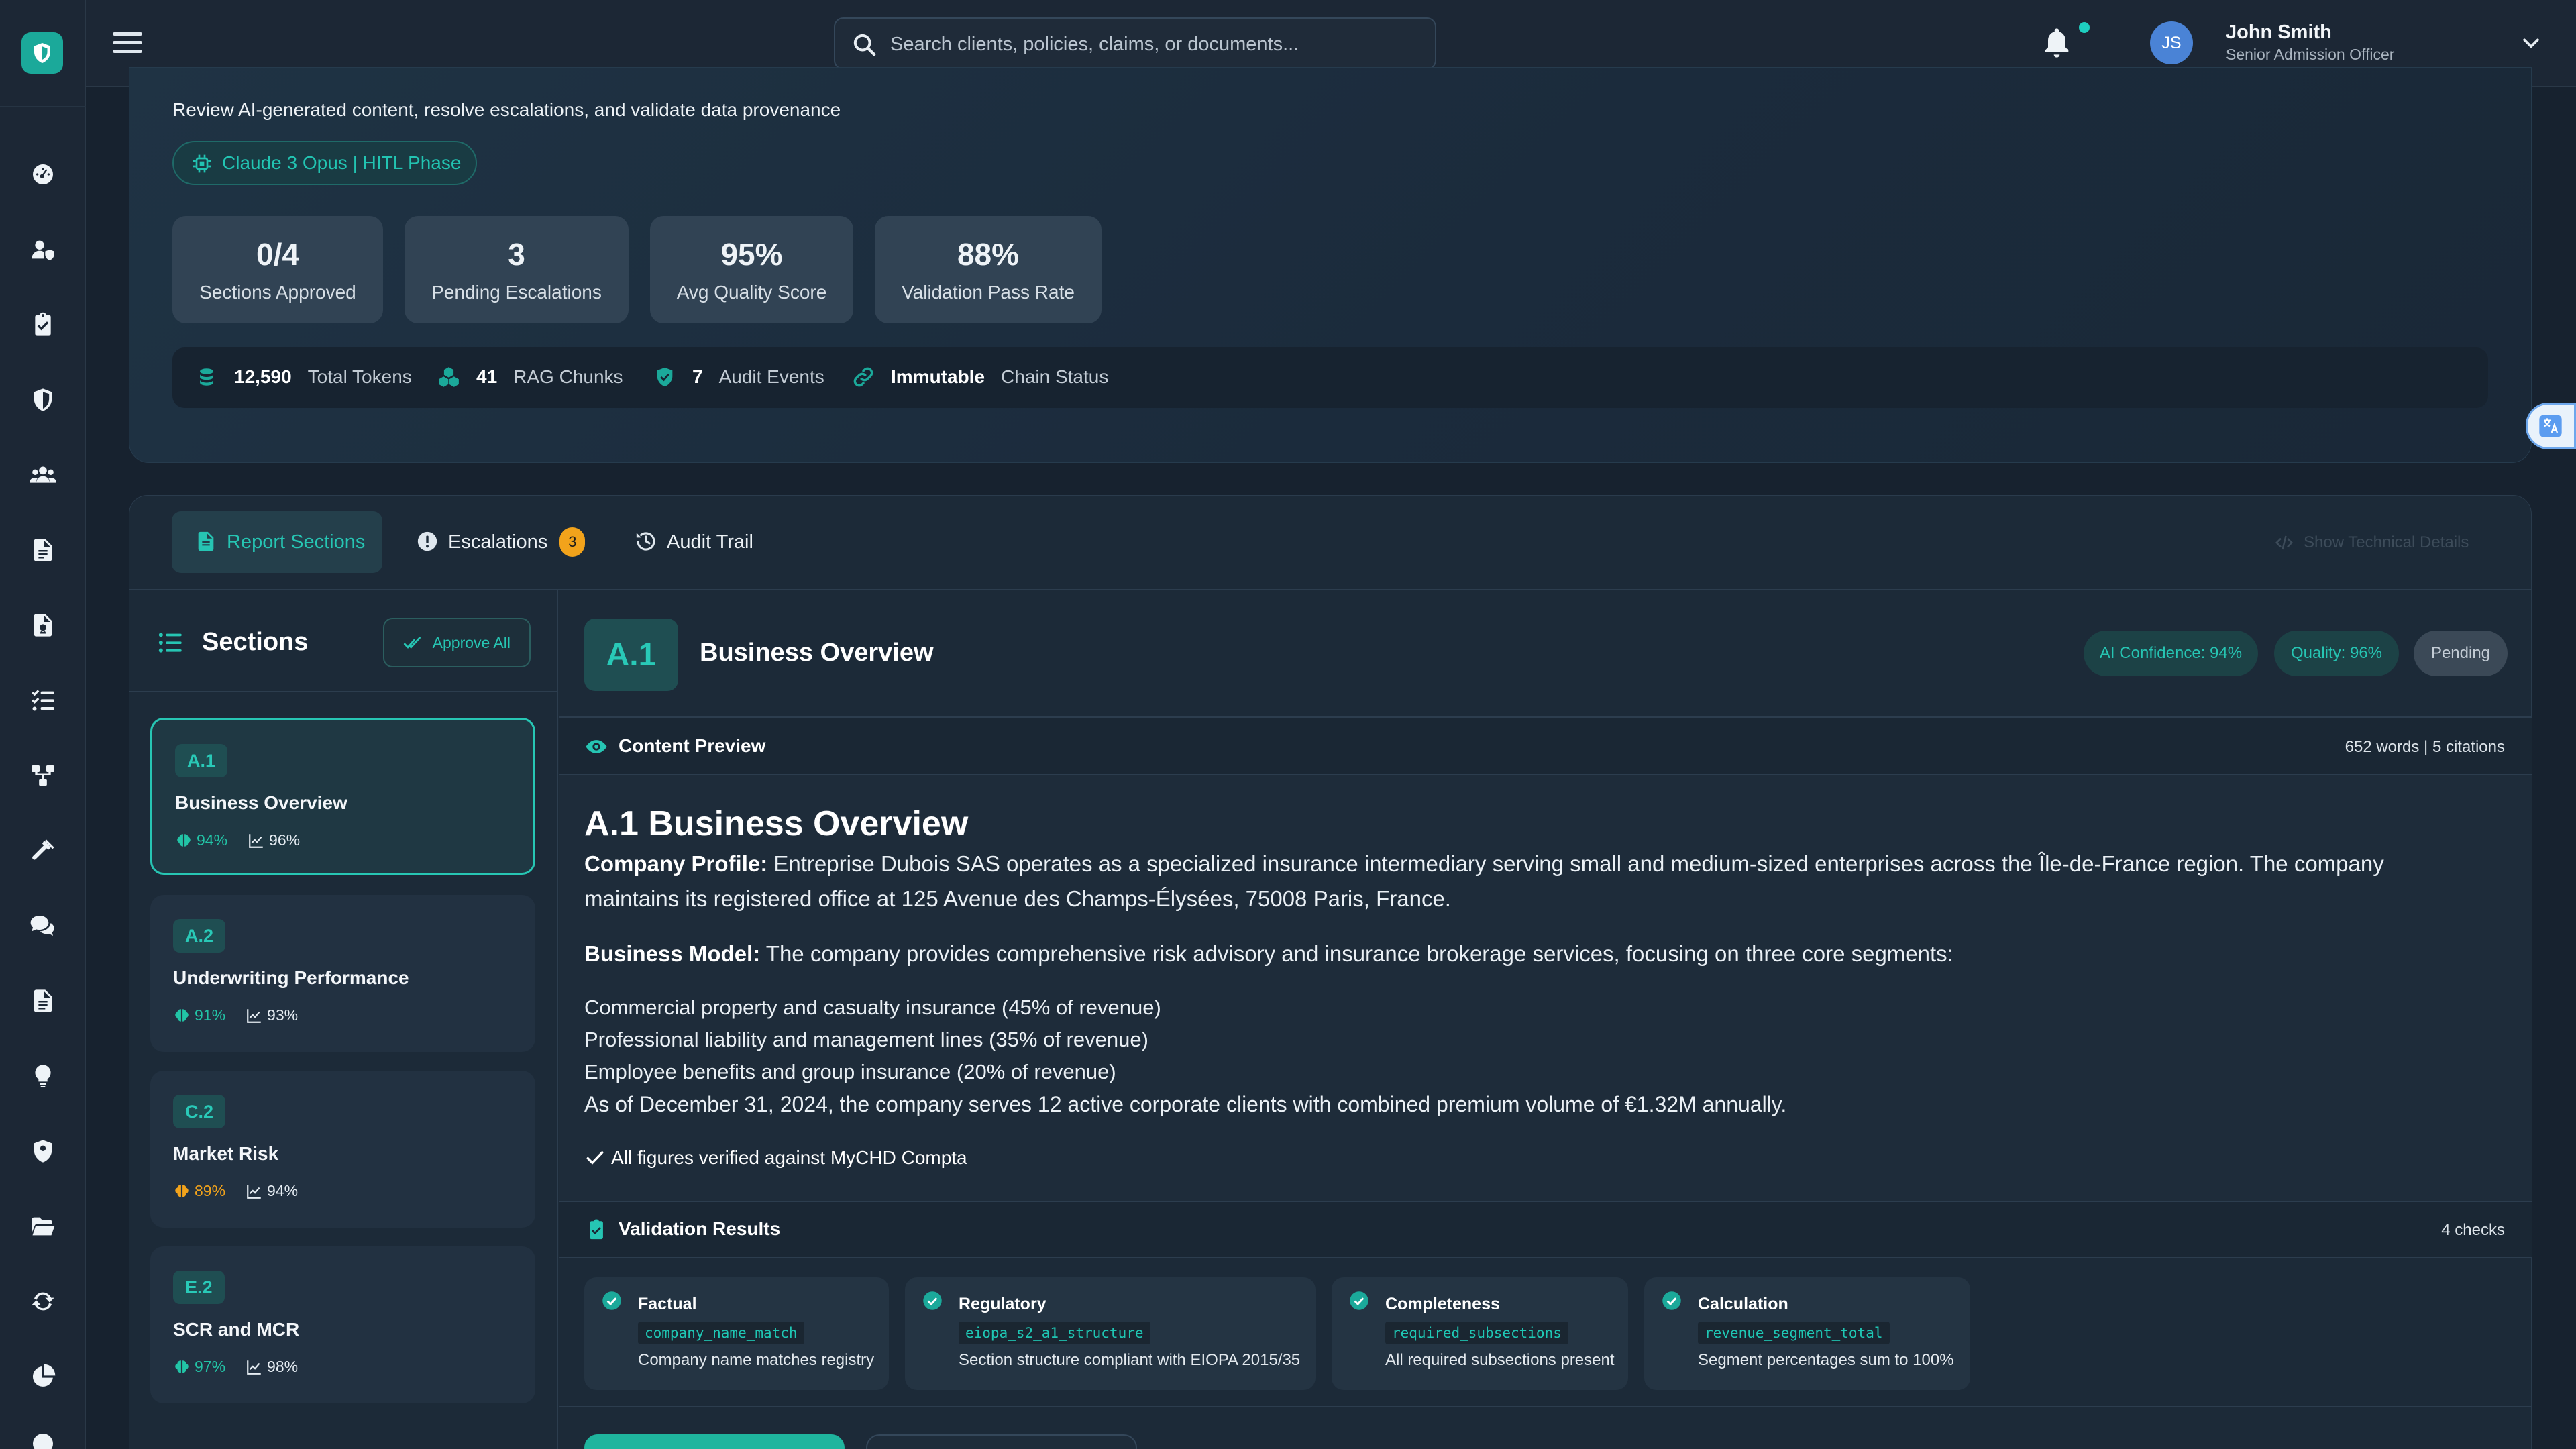  What do you see at coordinates (596, 746) in the screenshot?
I see `eye-icon` at bounding box center [596, 746].